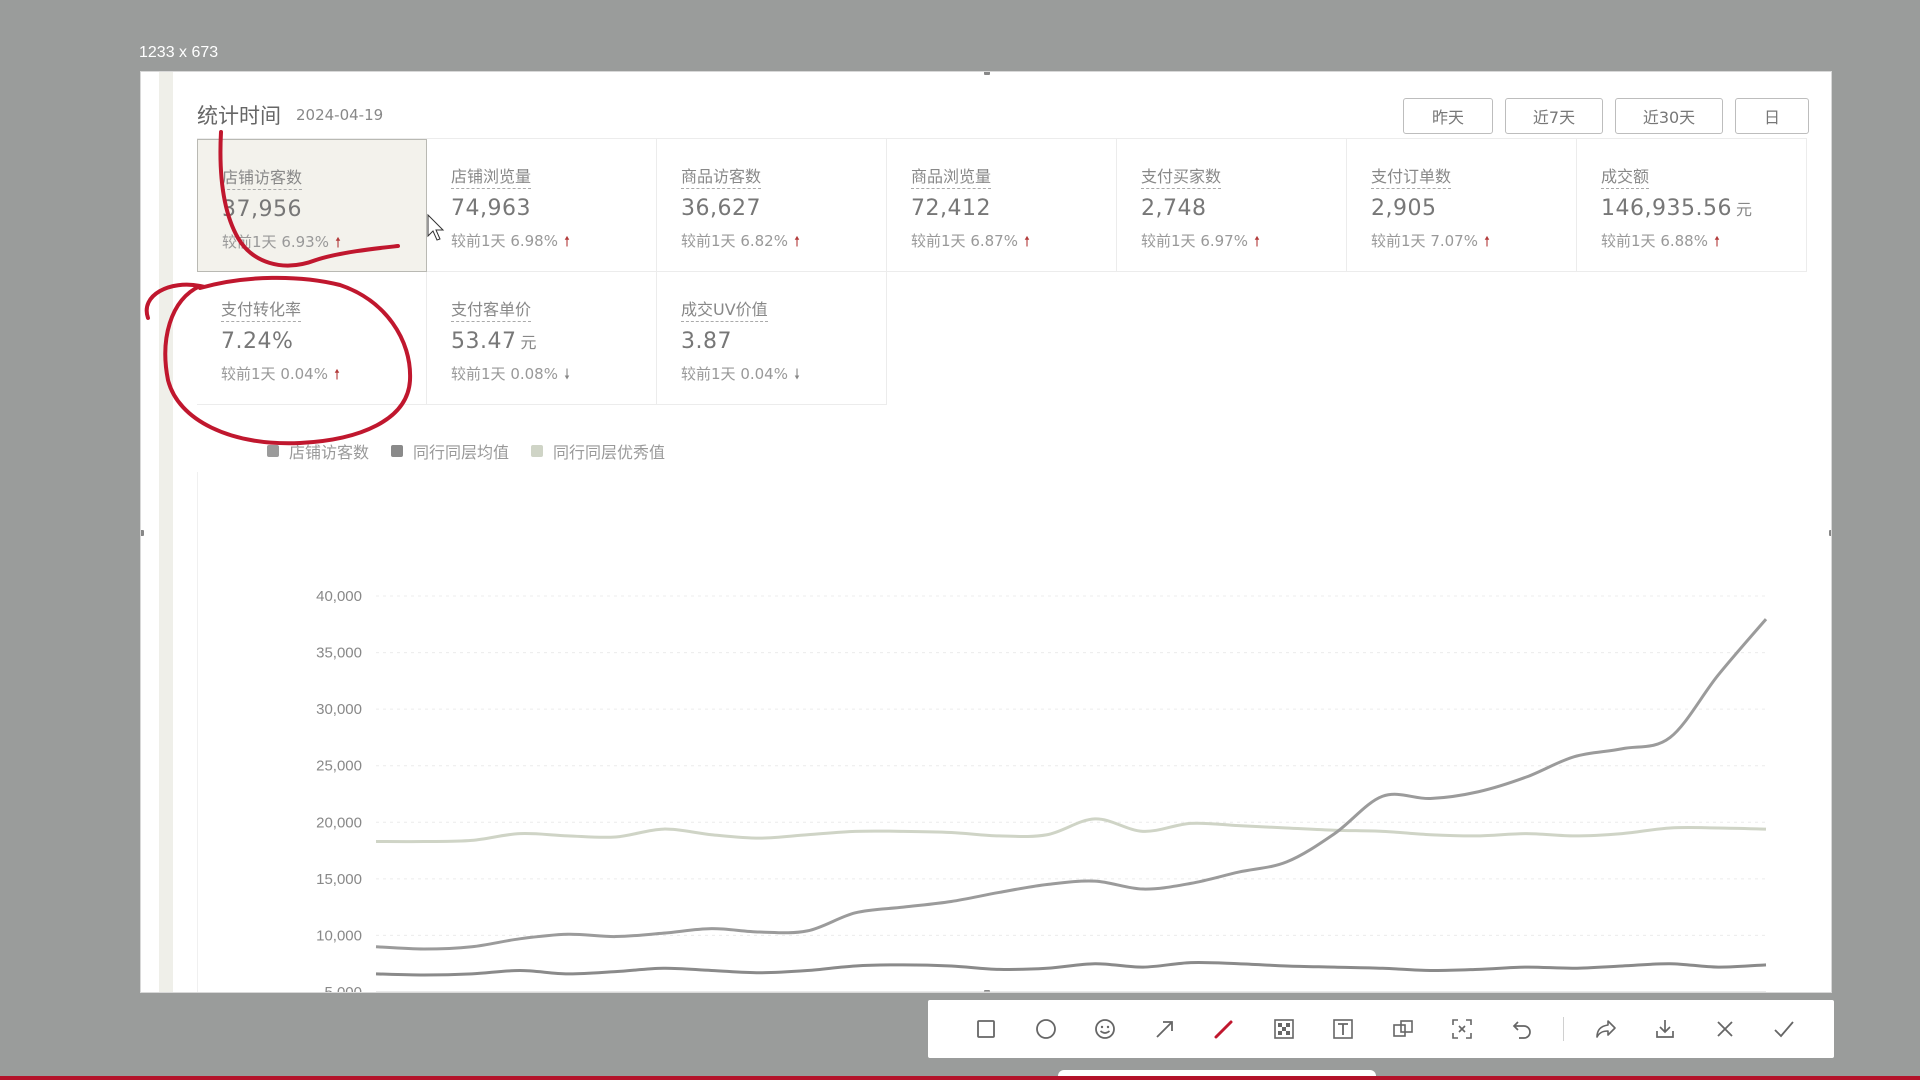  Describe the element at coordinates (1381, 1029) in the screenshot. I see `screenshot-toolbar` at that location.